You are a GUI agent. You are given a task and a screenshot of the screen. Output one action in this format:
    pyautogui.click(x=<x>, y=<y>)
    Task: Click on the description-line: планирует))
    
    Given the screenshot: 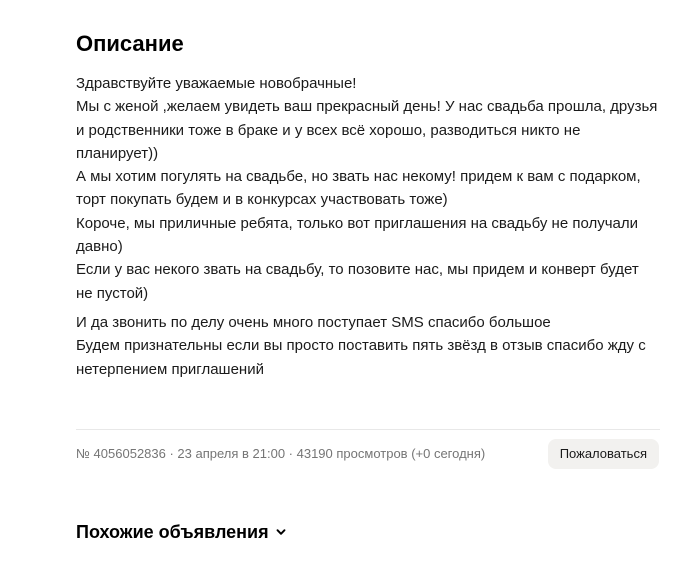 What is the action you would take?
    pyautogui.click(x=117, y=153)
    